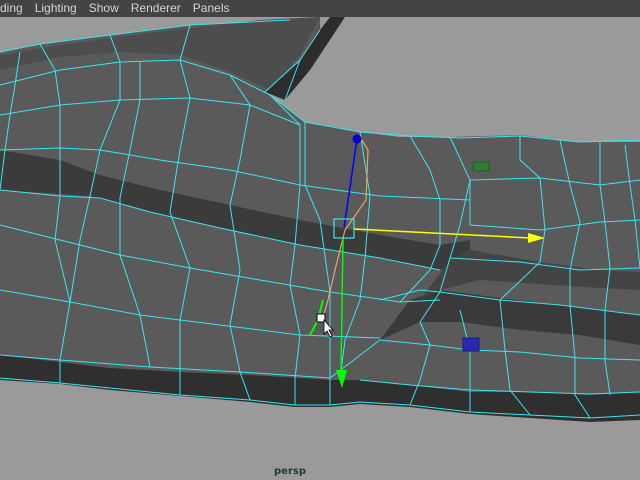 This screenshot has width=640, height=480. I want to click on face-marker-green, so click(481, 166).